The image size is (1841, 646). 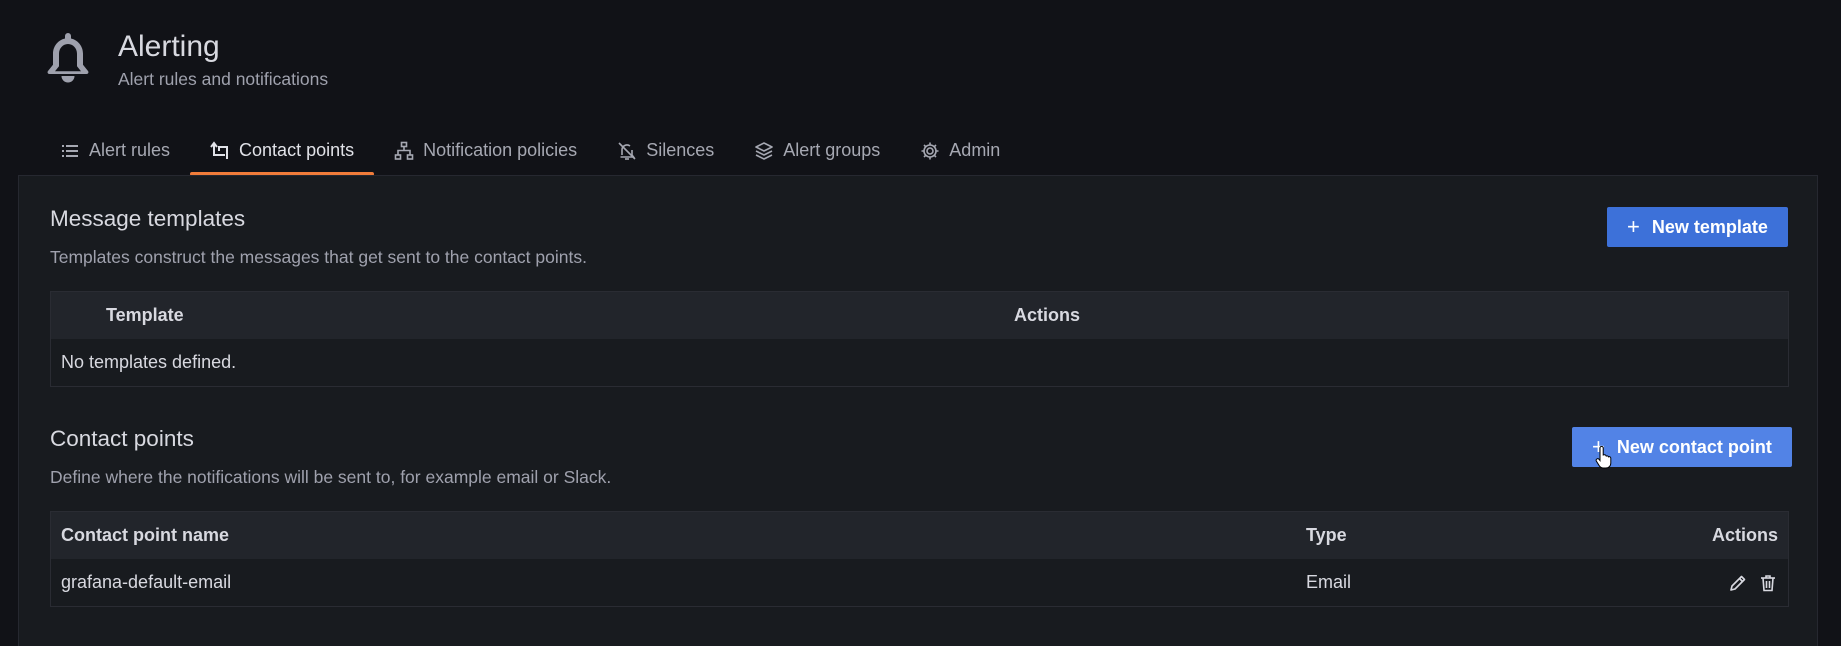 What do you see at coordinates (122, 438) in the screenshot?
I see `contact-points-title: Contact points` at bounding box center [122, 438].